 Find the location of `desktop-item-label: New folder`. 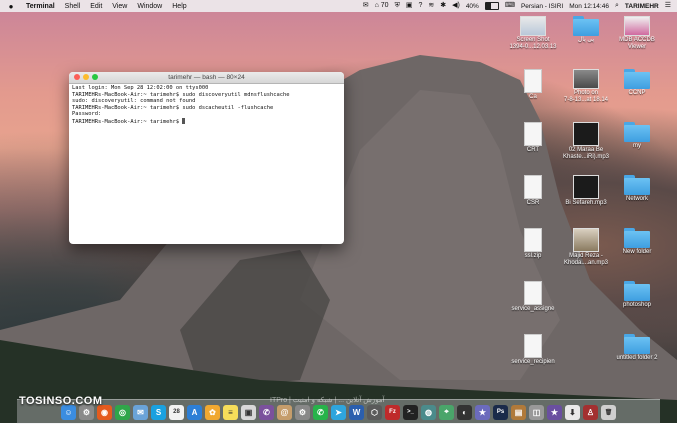

desktop-item-label: New folder is located at coordinates (637, 252).